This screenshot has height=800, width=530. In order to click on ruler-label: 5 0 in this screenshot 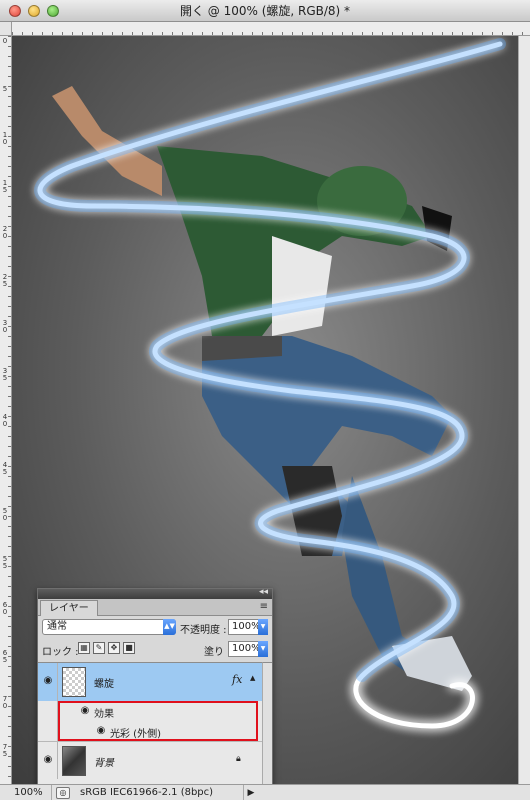, I will do `click(5, 514)`.